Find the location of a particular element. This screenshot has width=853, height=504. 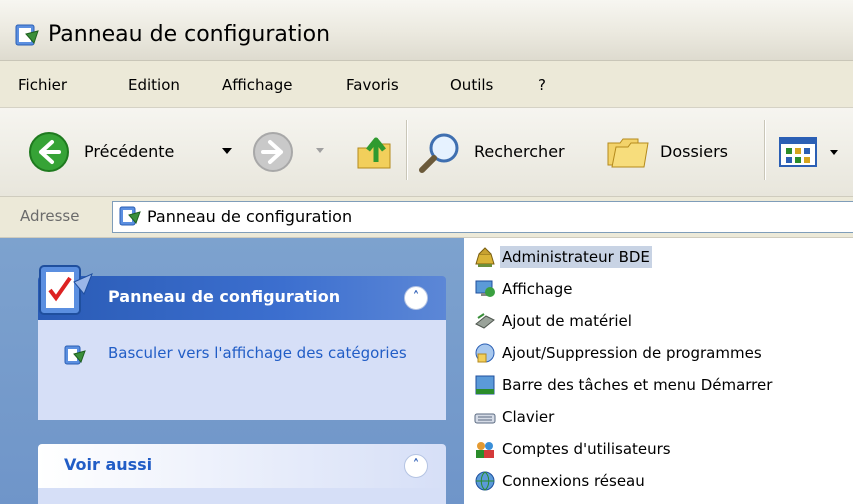

keyboard-icon is located at coordinates (485, 418).